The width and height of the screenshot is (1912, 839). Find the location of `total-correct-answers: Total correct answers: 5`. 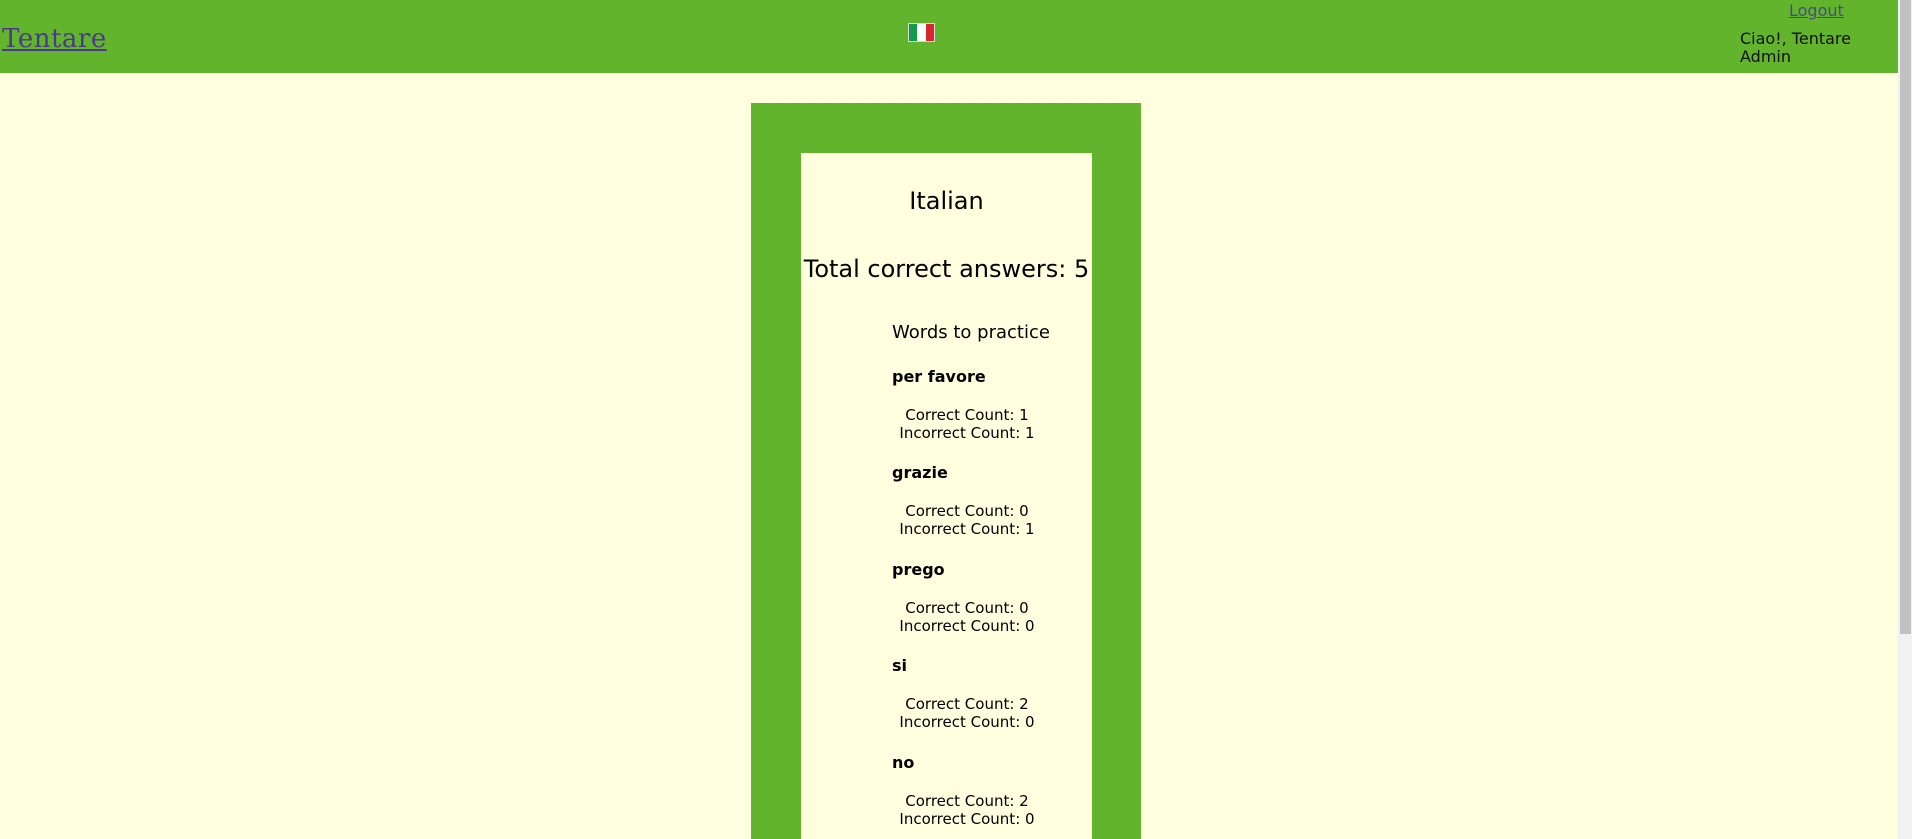

total-correct-answers: Total correct answers: 5 is located at coordinates (946, 269).